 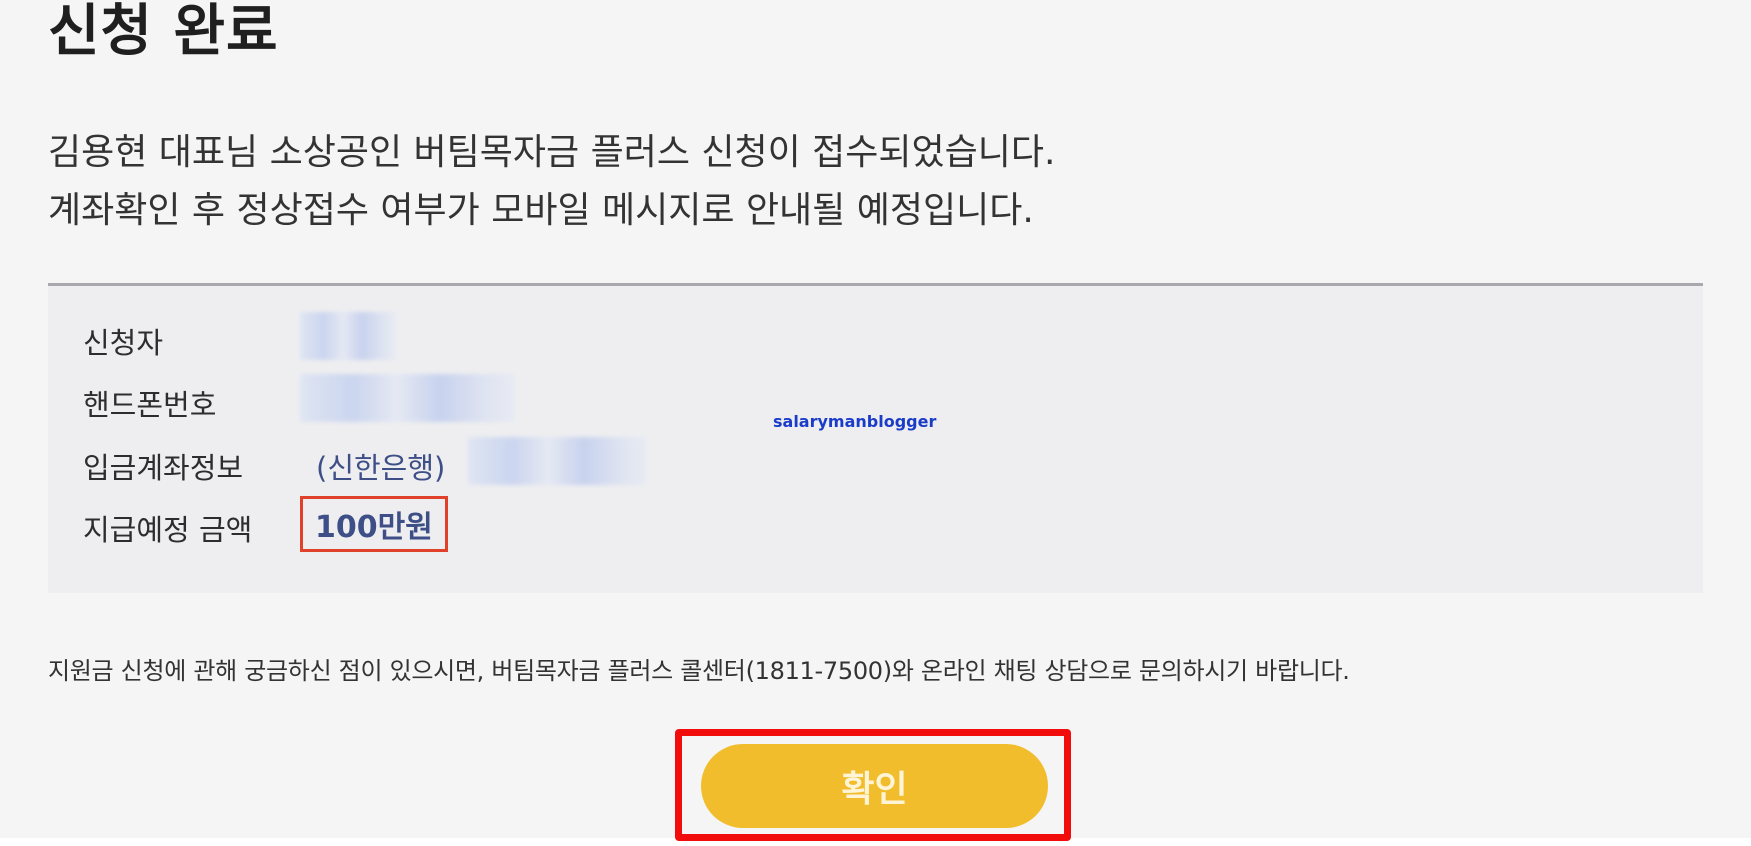 What do you see at coordinates (407, 398) in the screenshot?
I see `phone-value-redacted` at bounding box center [407, 398].